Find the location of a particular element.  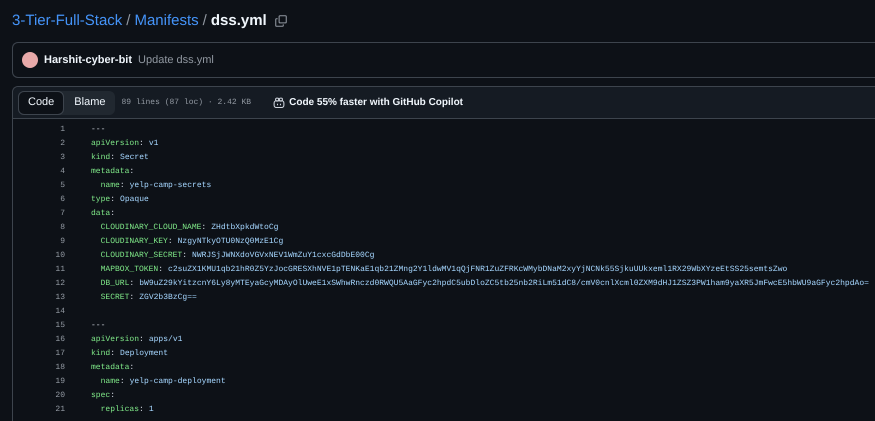

copy-icon is located at coordinates (280, 21).